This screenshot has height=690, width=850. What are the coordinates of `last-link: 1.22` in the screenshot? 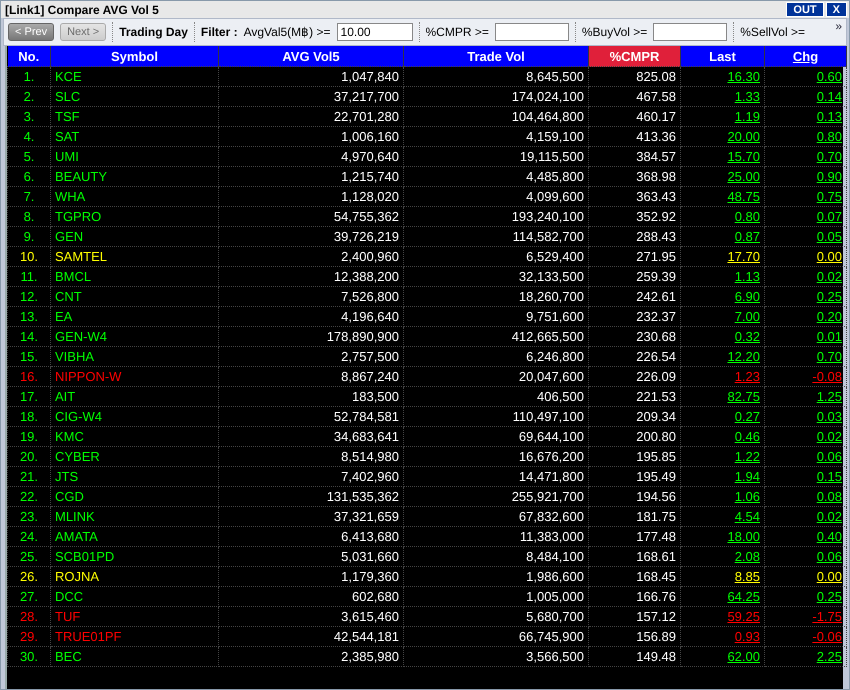 It's located at (747, 456).